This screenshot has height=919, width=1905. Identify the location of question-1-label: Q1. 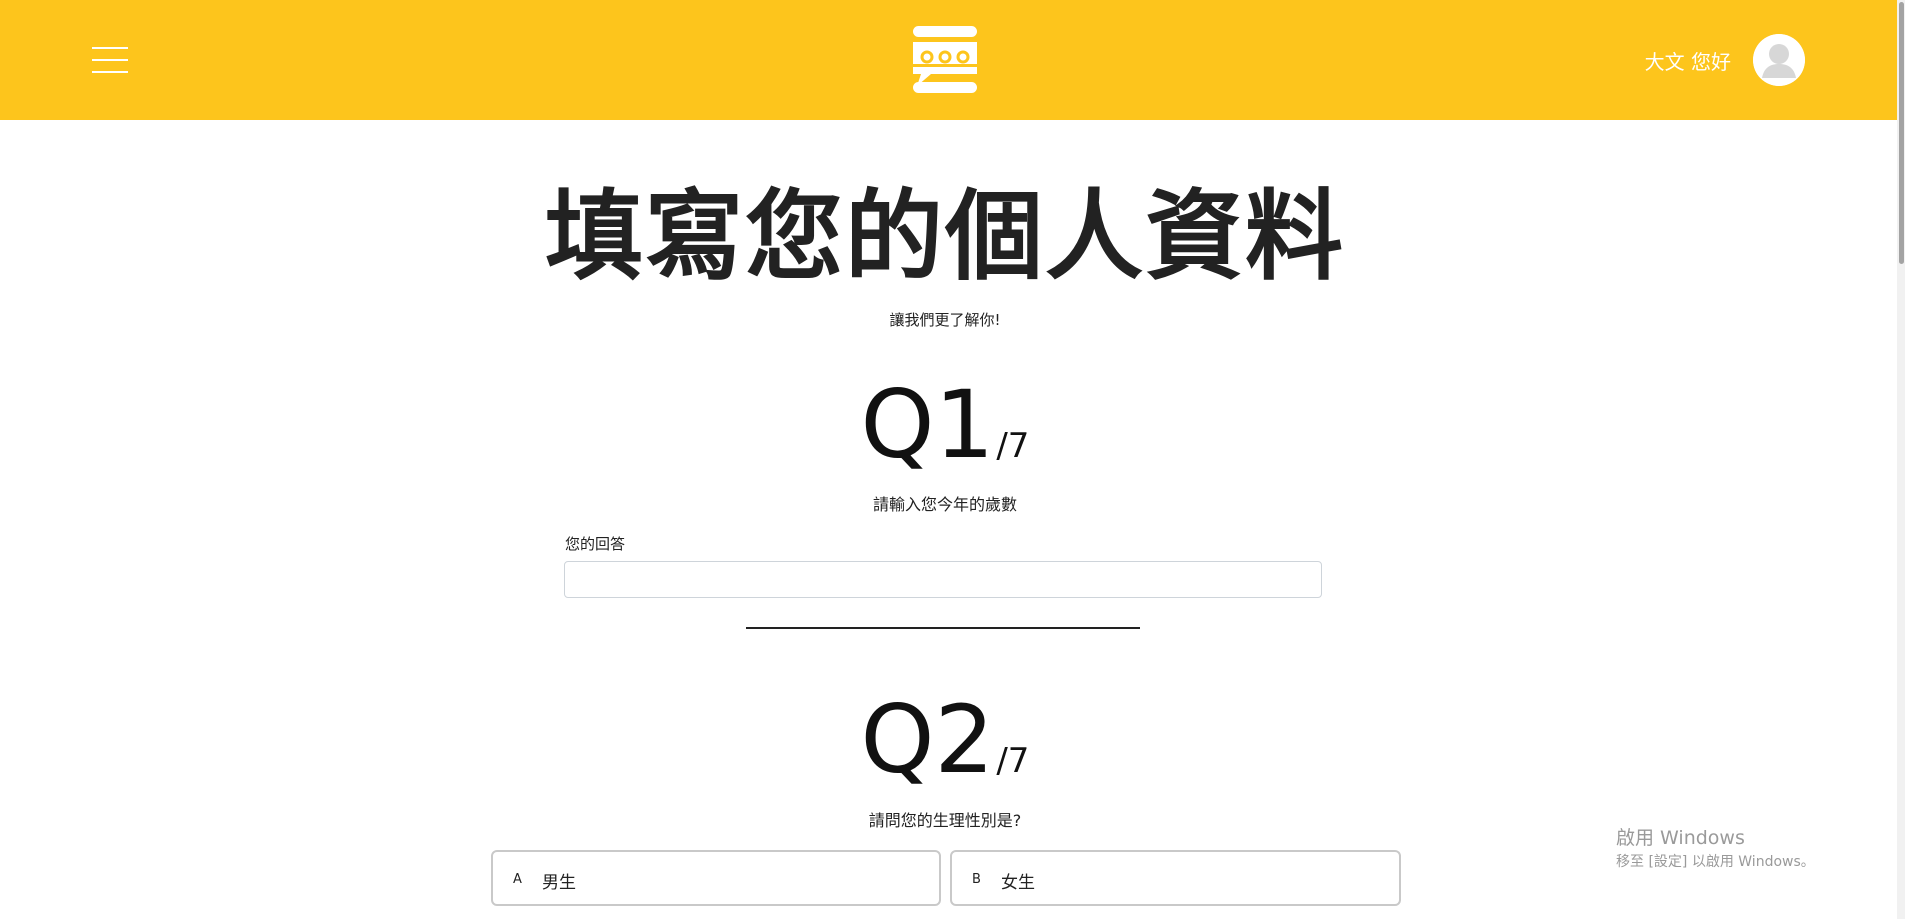
(927, 425).